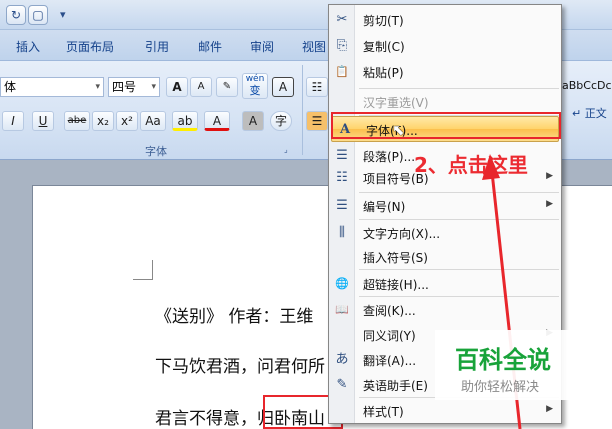 This screenshot has width=612, height=429. I want to click on styles-preview: aBbCcDc, so click(587, 85).